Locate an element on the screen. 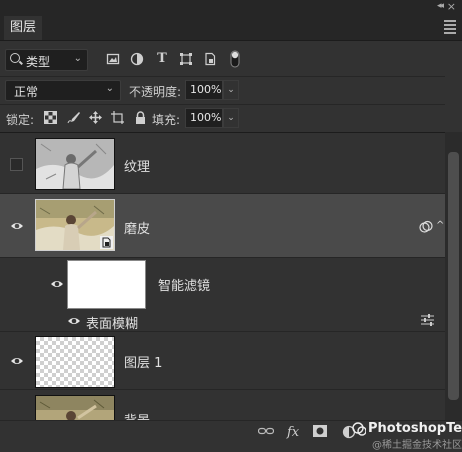 The width and height of the screenshot is (462, 452). fx-icon: fx is located at coordinates (293, 432).